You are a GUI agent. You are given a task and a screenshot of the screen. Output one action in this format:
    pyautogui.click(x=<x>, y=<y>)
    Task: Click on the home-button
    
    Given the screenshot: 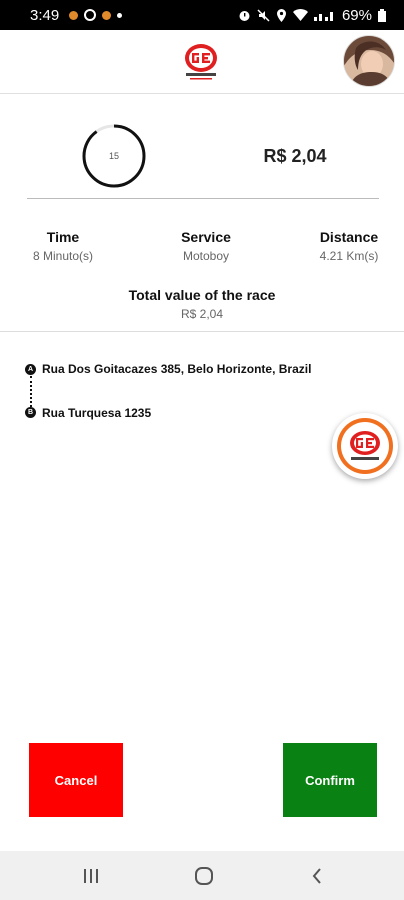 What is the action you would take?
    pyautogui.click(x=204, y=876)
    